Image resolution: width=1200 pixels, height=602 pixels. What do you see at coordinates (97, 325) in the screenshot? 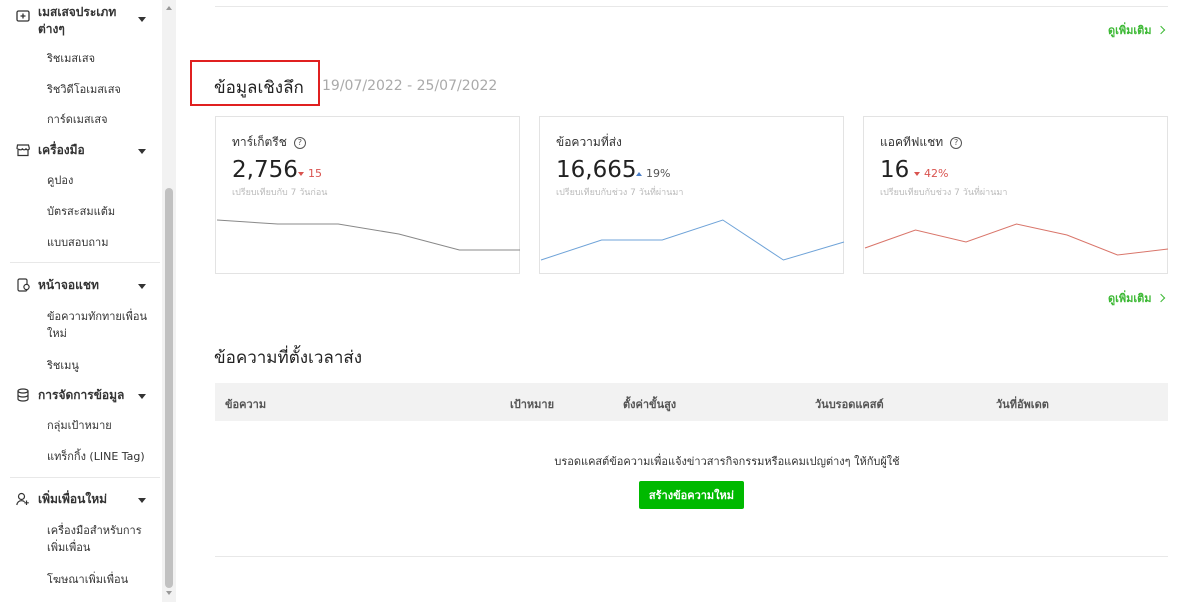
I see `sidebar-item-greeting-message: ข้อความทักทายเพื่อนใหม่` at bounding box center [97, 325].